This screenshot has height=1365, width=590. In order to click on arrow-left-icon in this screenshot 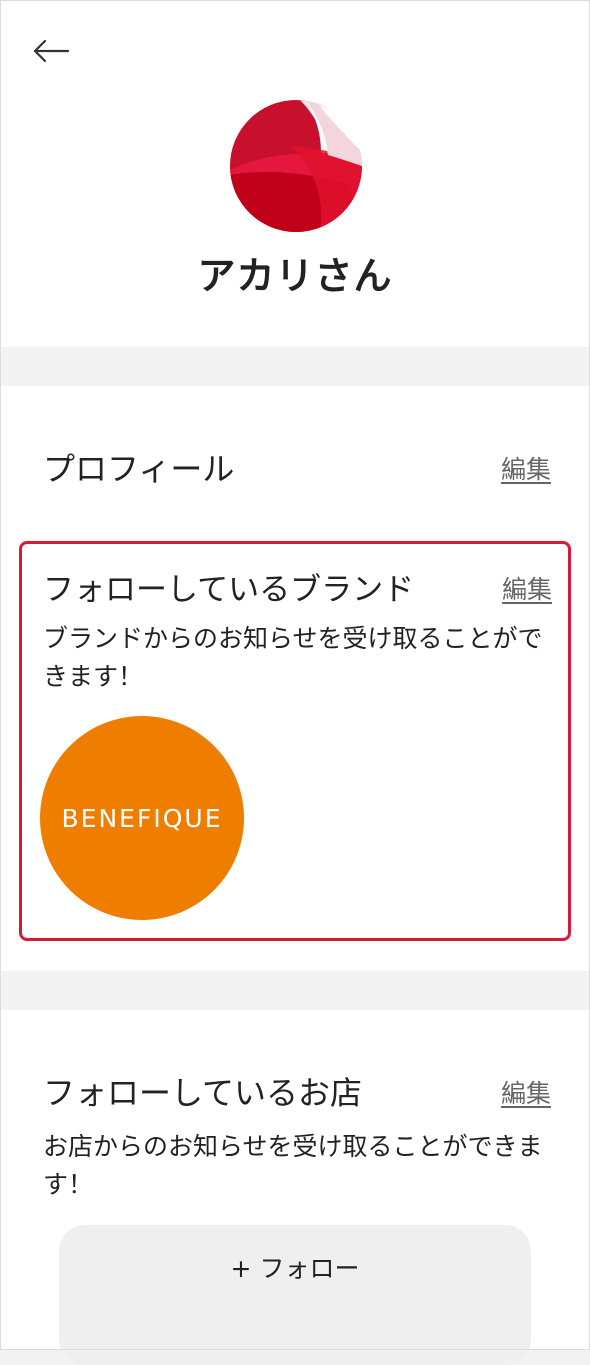, I will do `click(51, 51)`.